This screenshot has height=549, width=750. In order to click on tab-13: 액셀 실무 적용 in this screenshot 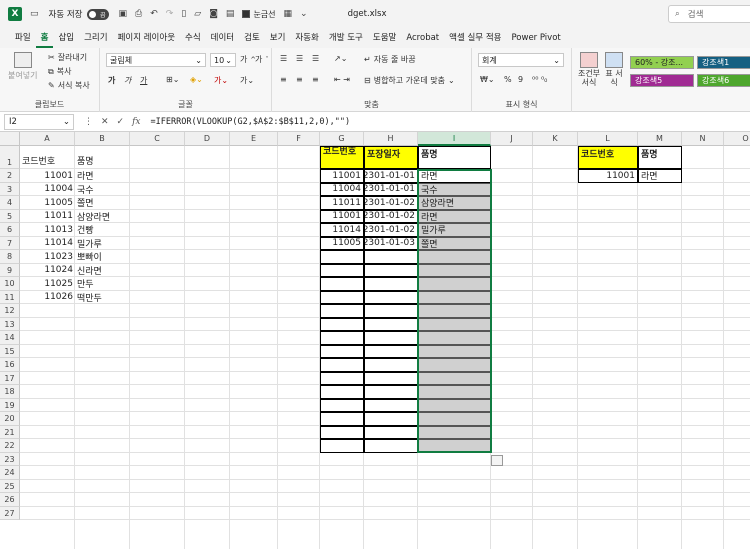, I will do `click(475, 38)`.